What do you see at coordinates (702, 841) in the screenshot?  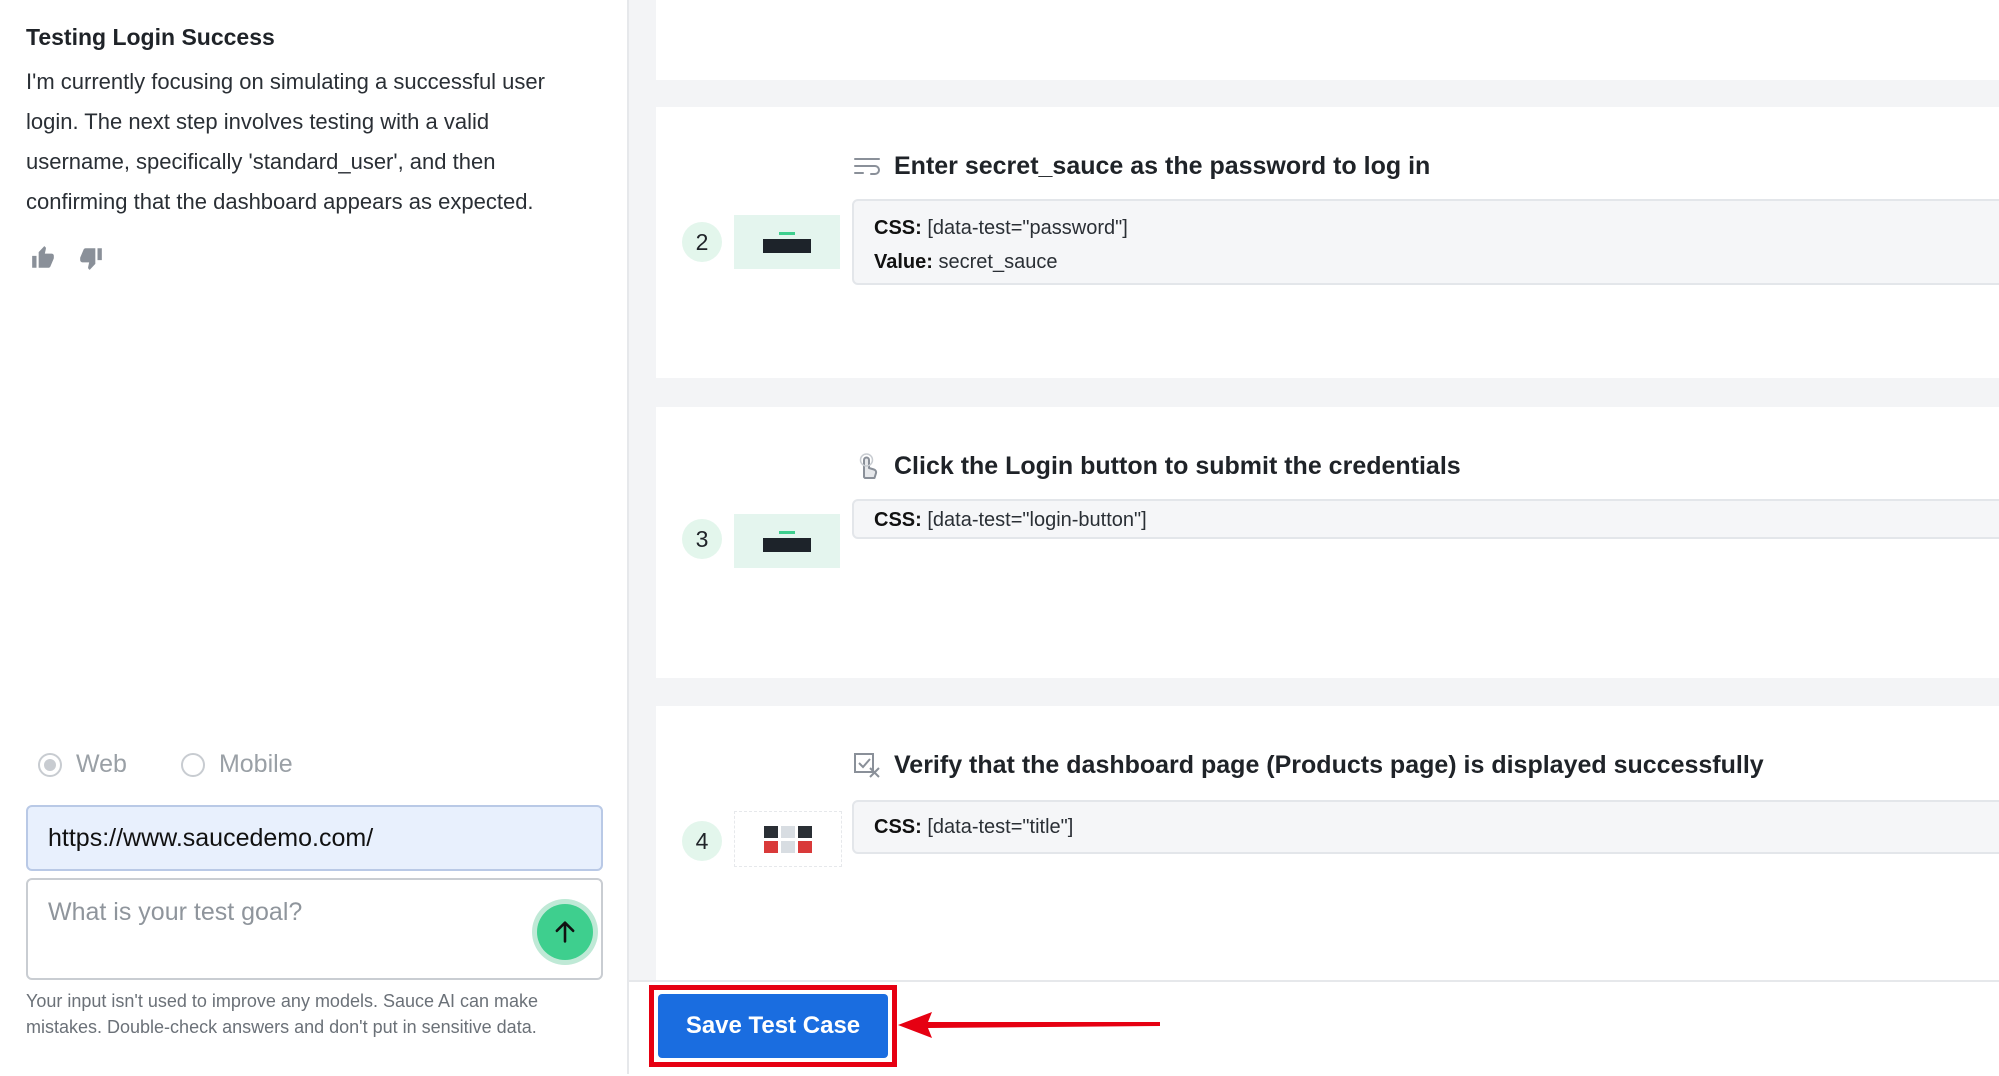 I see `step-number: 4` at bounding box center [702, 841].